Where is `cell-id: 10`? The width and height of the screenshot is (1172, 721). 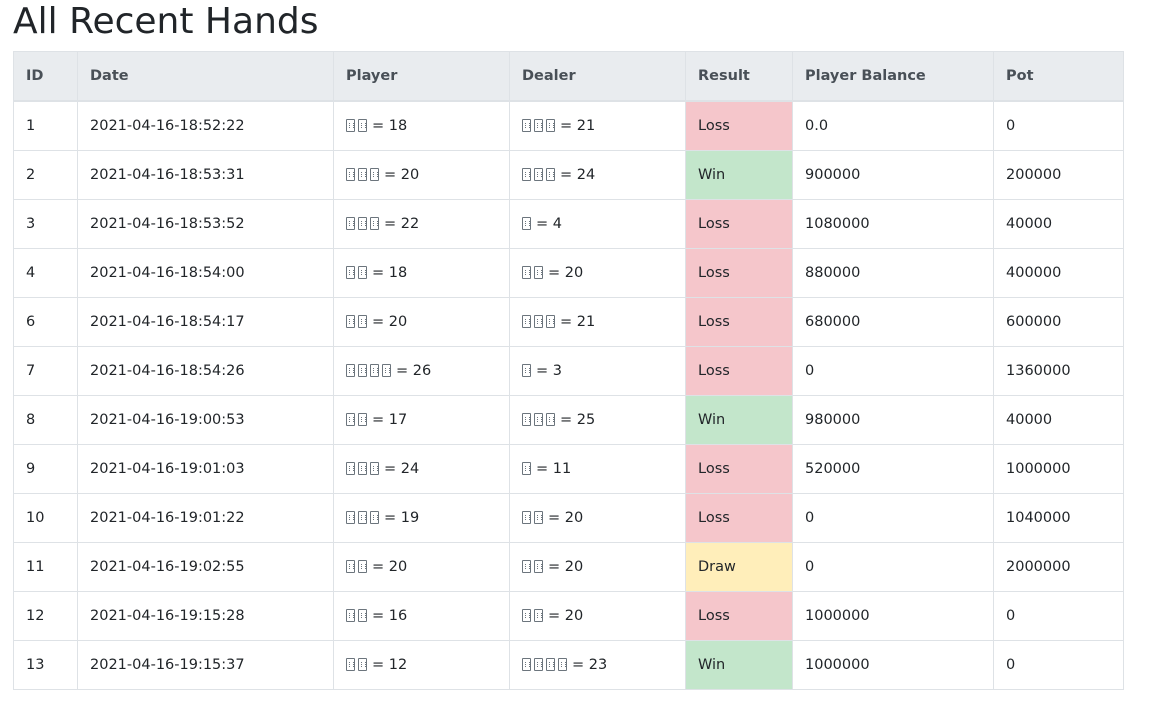
cell-id: 10 is located at coordinates (45, 518).